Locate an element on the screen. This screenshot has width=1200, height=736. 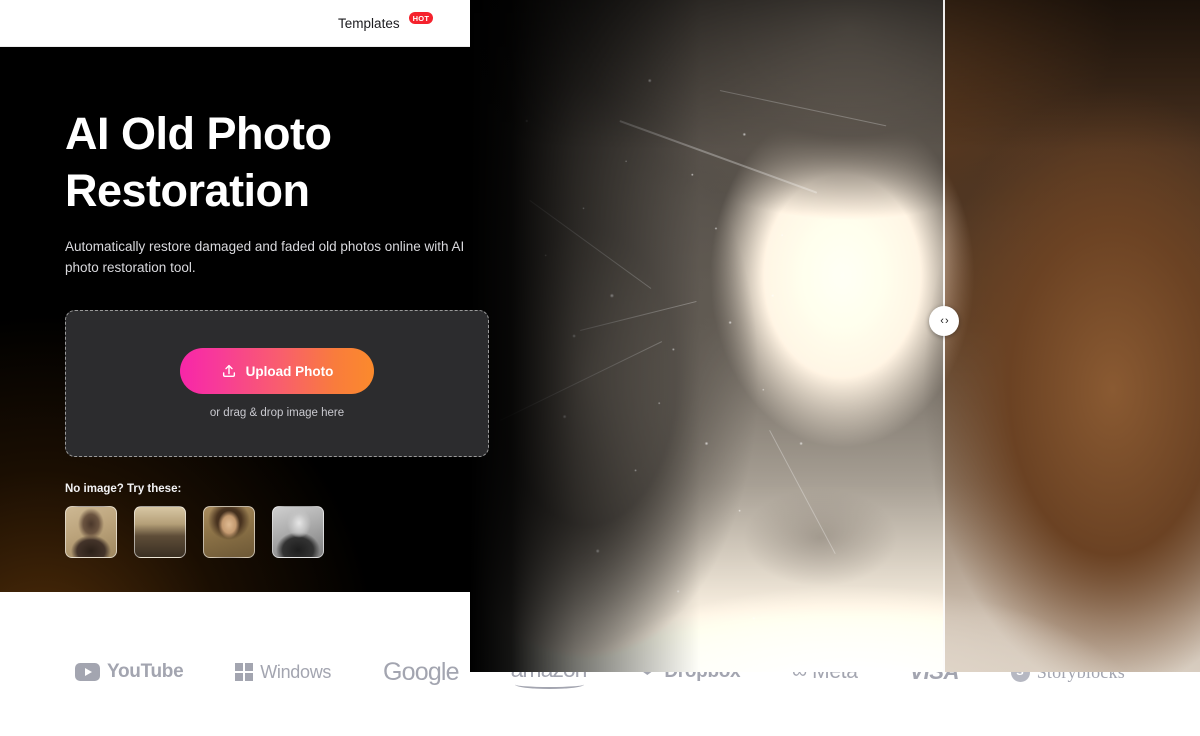
page-title: AI Old Photo Restoration is located at coordinates (285, 162).